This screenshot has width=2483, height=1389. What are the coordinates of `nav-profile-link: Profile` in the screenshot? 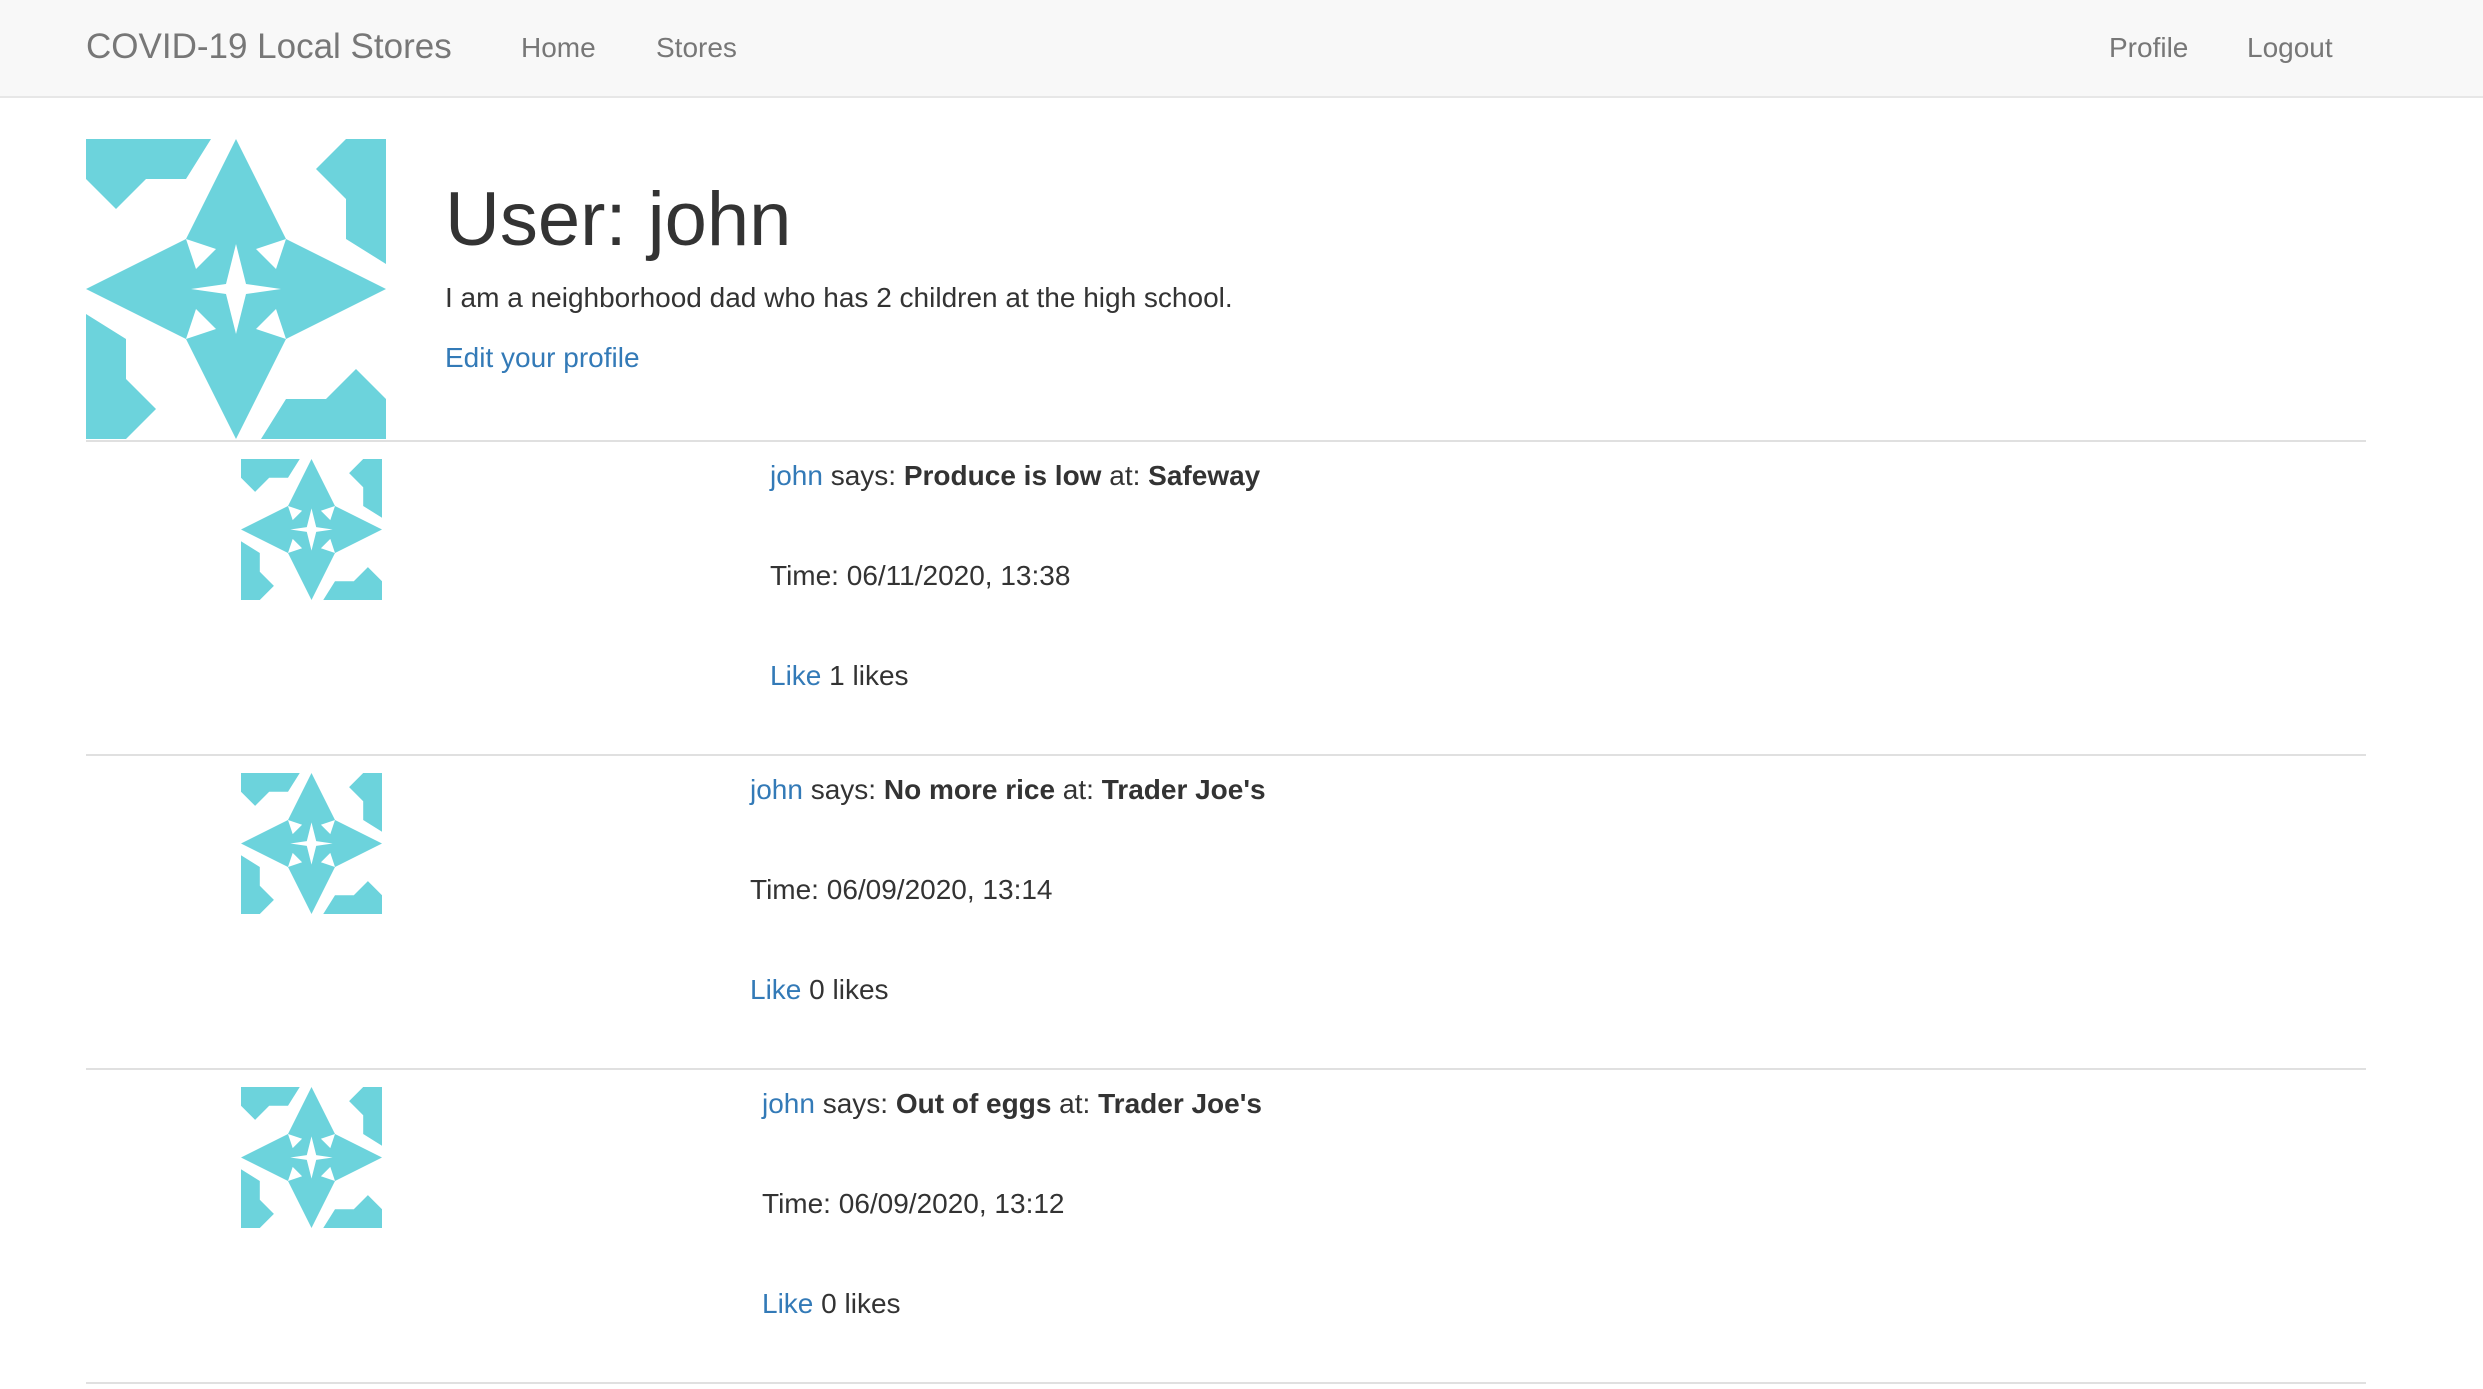 It's located at (2148, 48).